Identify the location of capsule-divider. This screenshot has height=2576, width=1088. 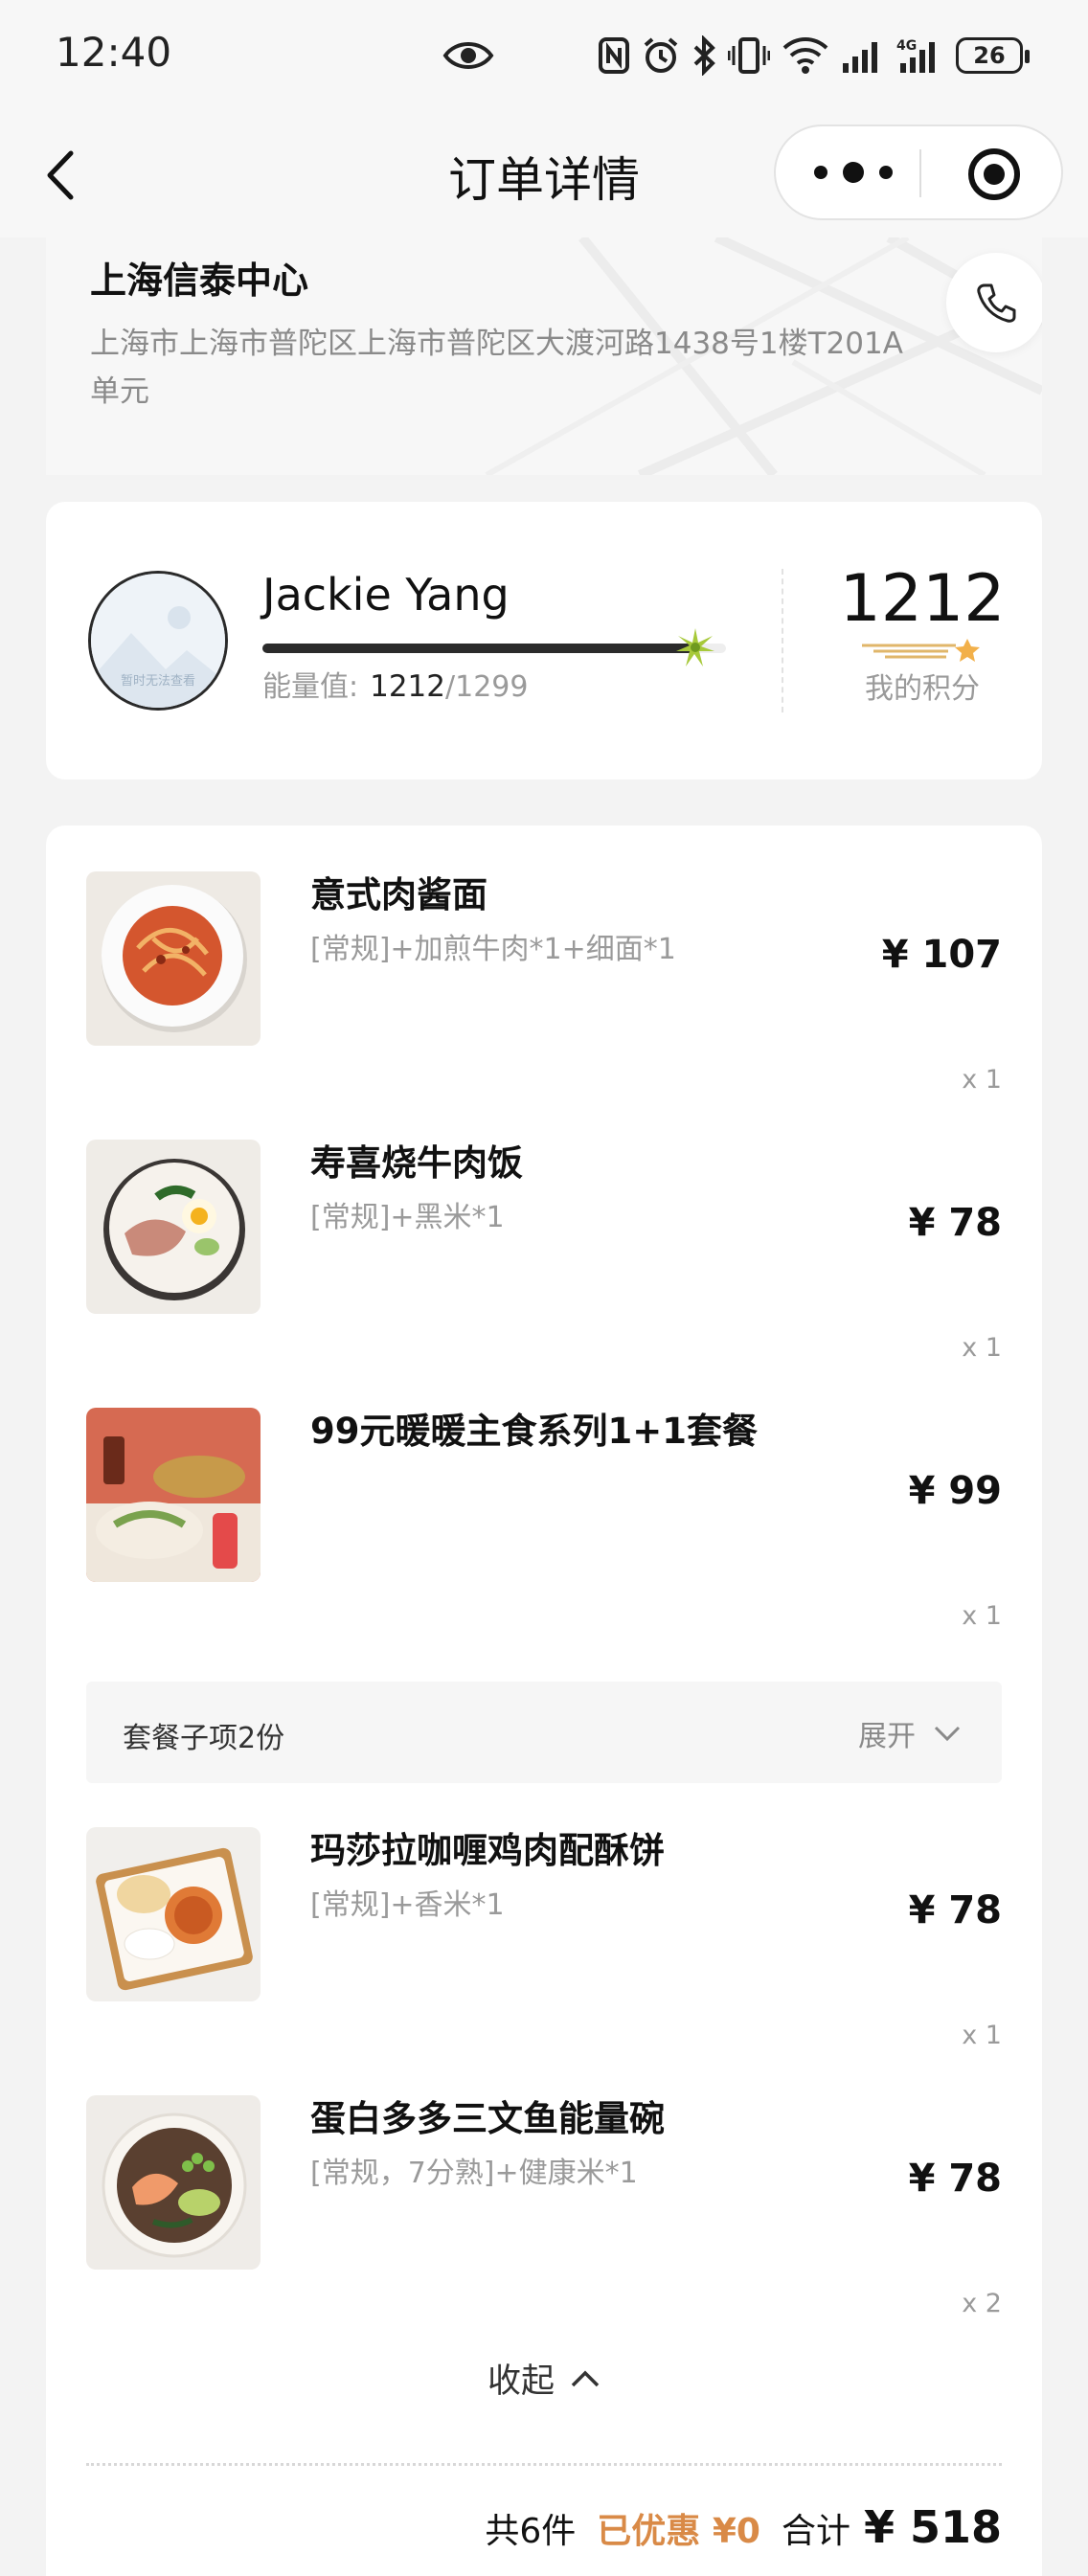
(920, 173).